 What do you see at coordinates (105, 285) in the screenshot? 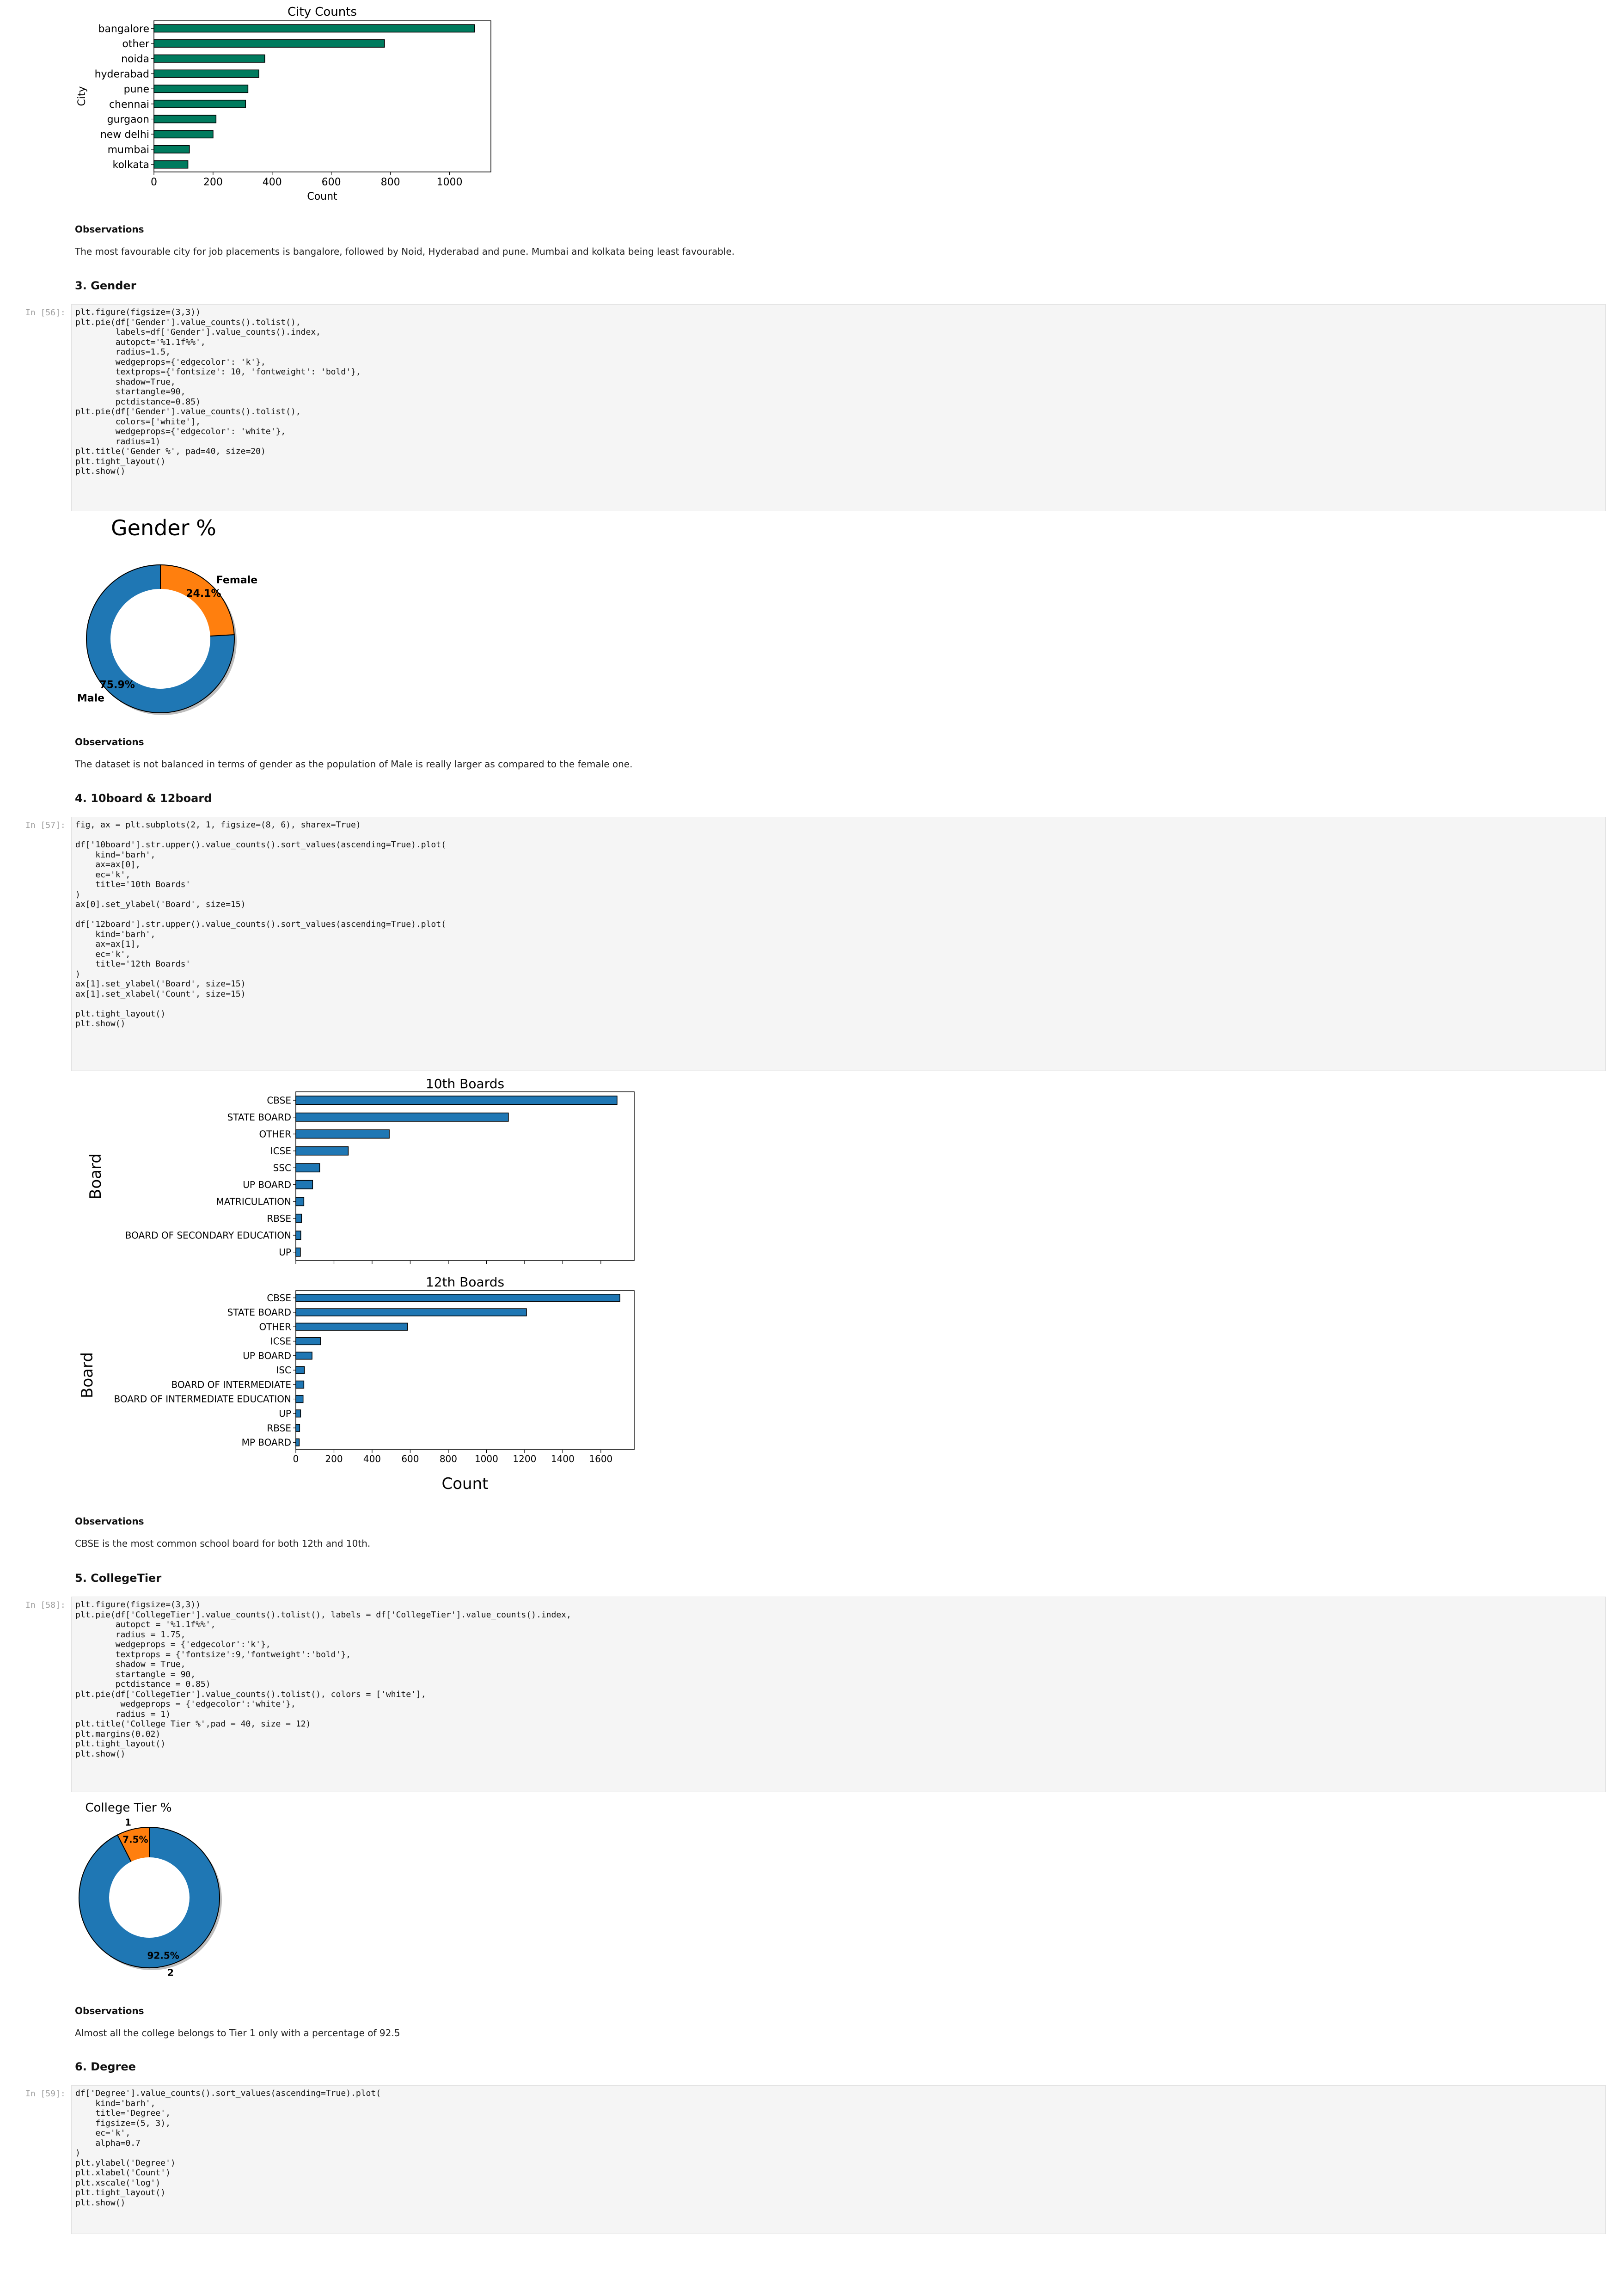
I see `gender-heading: 3. Gender` at bounding box center [105, 285].